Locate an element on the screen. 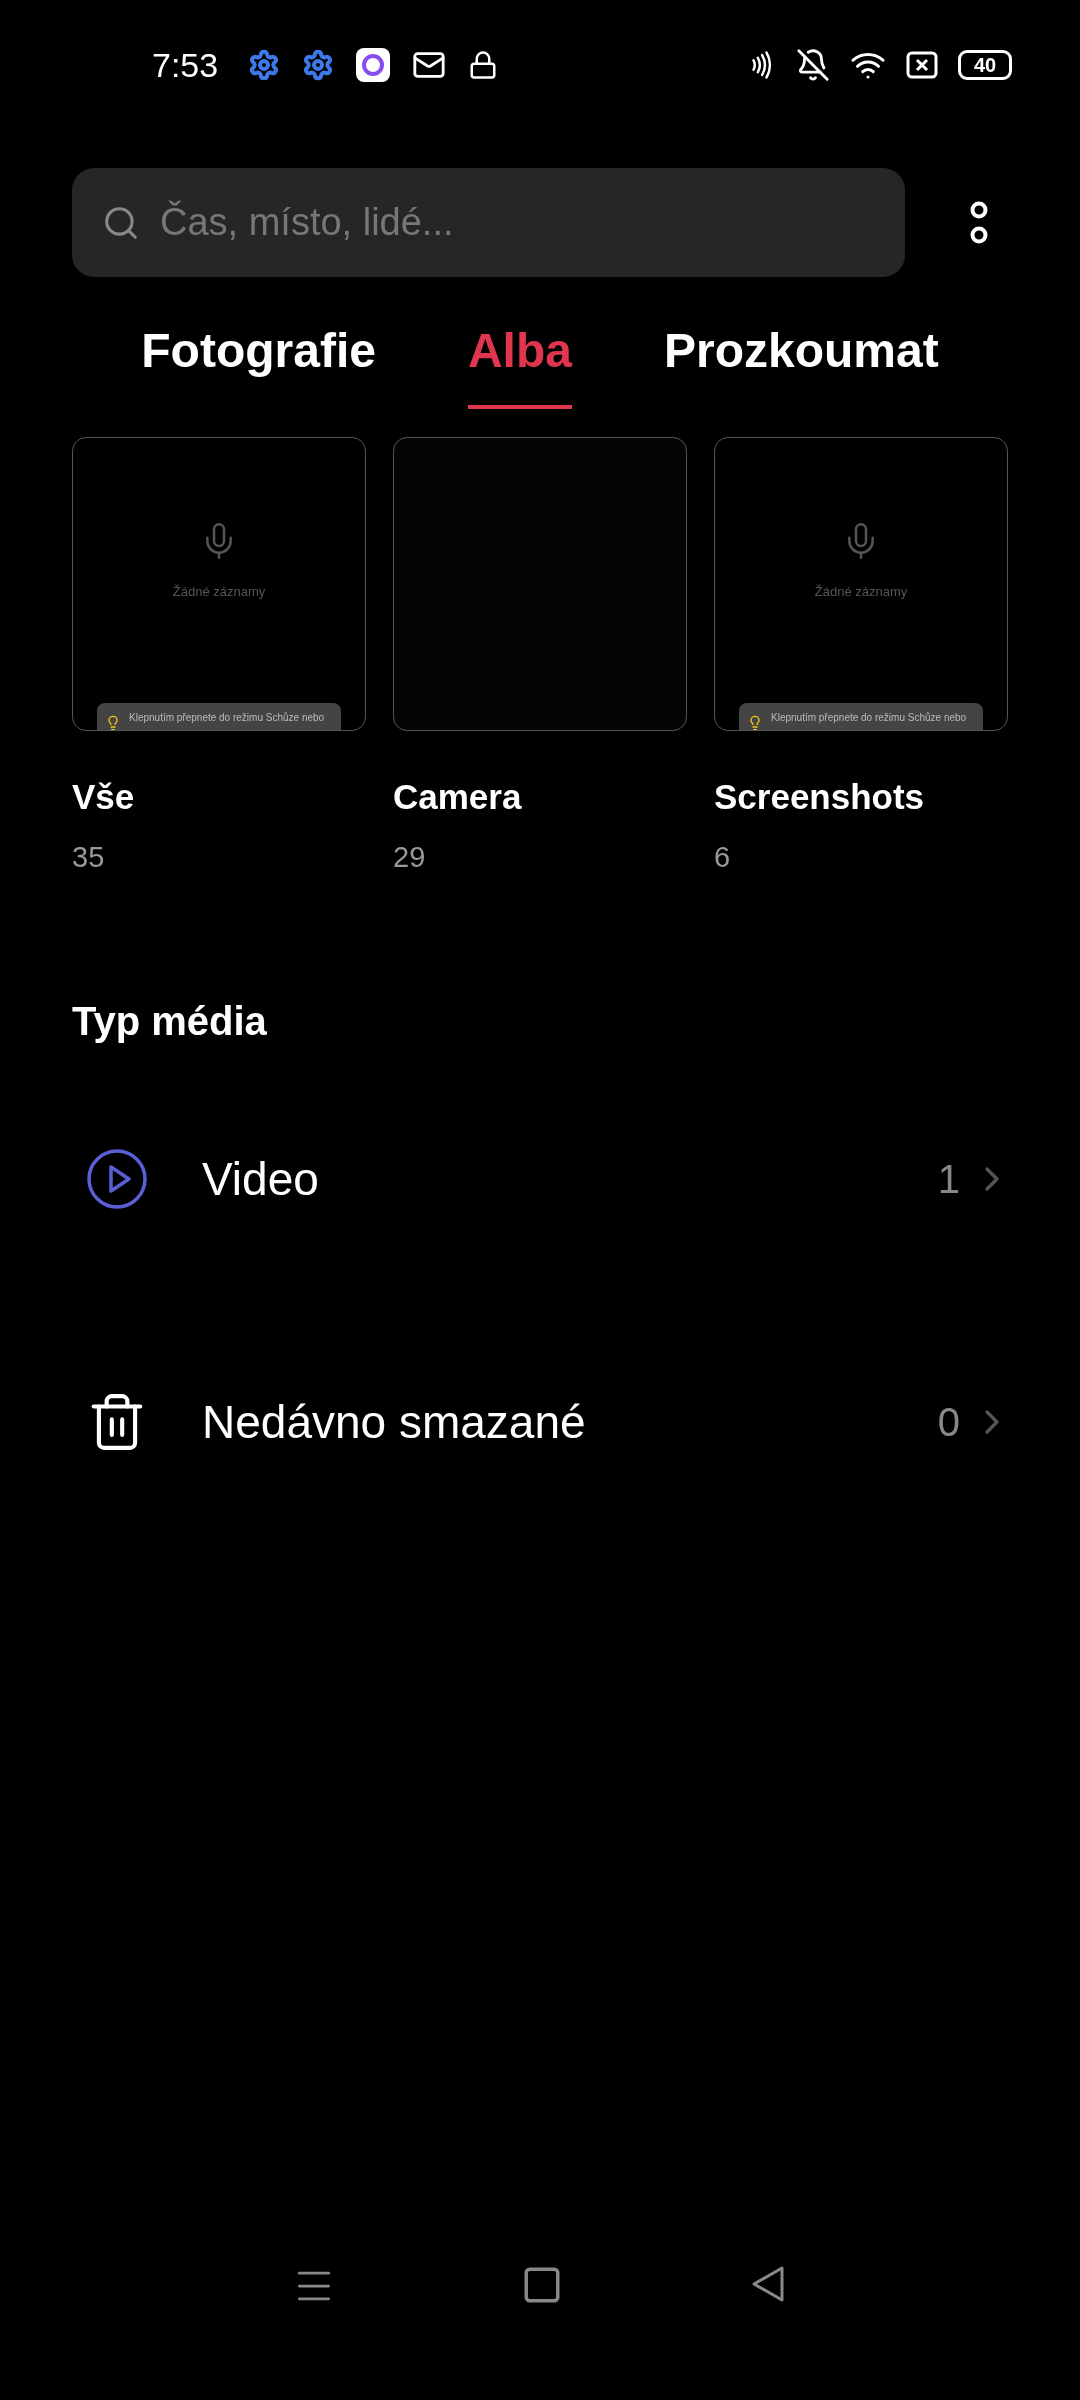 The width and height of the screenshot is (1080, 2400). album-name: Screenshots is located at coordinates (820, 797).